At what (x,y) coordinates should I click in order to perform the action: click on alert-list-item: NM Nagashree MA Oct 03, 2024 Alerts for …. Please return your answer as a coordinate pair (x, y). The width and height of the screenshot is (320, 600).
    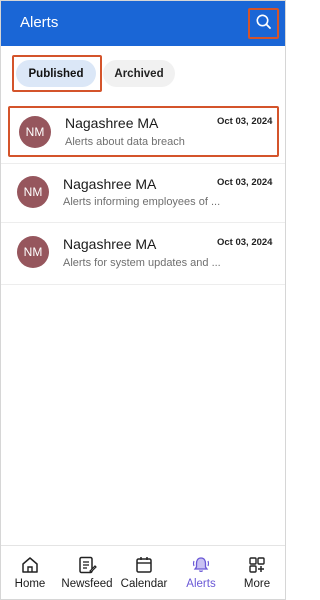
    Looking at the image, I should click on (143, 253).